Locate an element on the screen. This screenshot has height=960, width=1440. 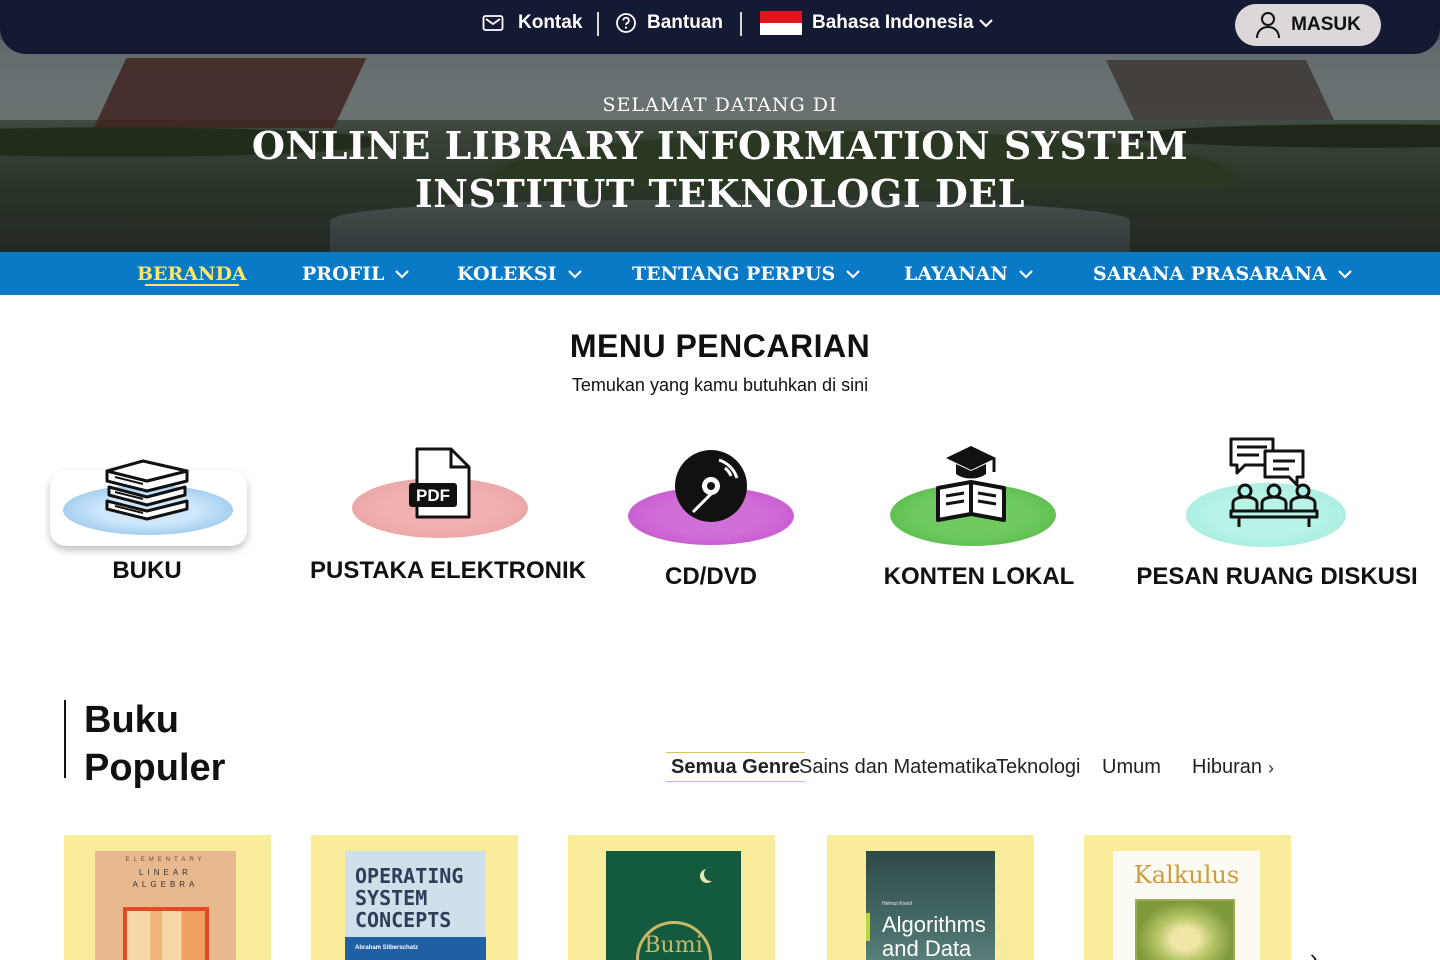
indonesia-flag-icon is located at coordinates (781, 23).